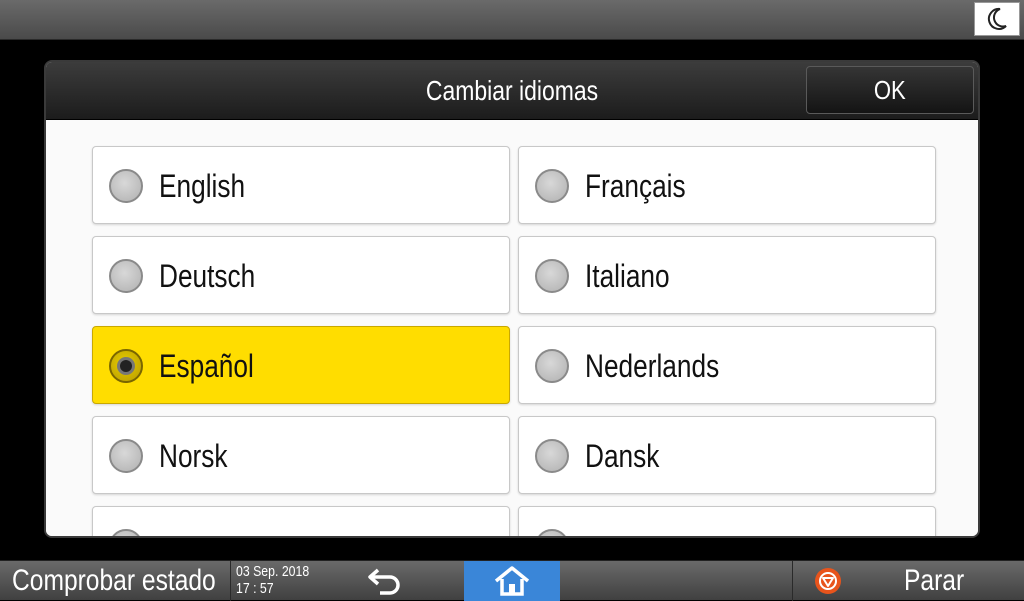 This screenshot has height=601, width=1024. What do you see at coordinates (206, 366) in the screenshot?
I see `language-label: Español` at bounding box center [206, 366].